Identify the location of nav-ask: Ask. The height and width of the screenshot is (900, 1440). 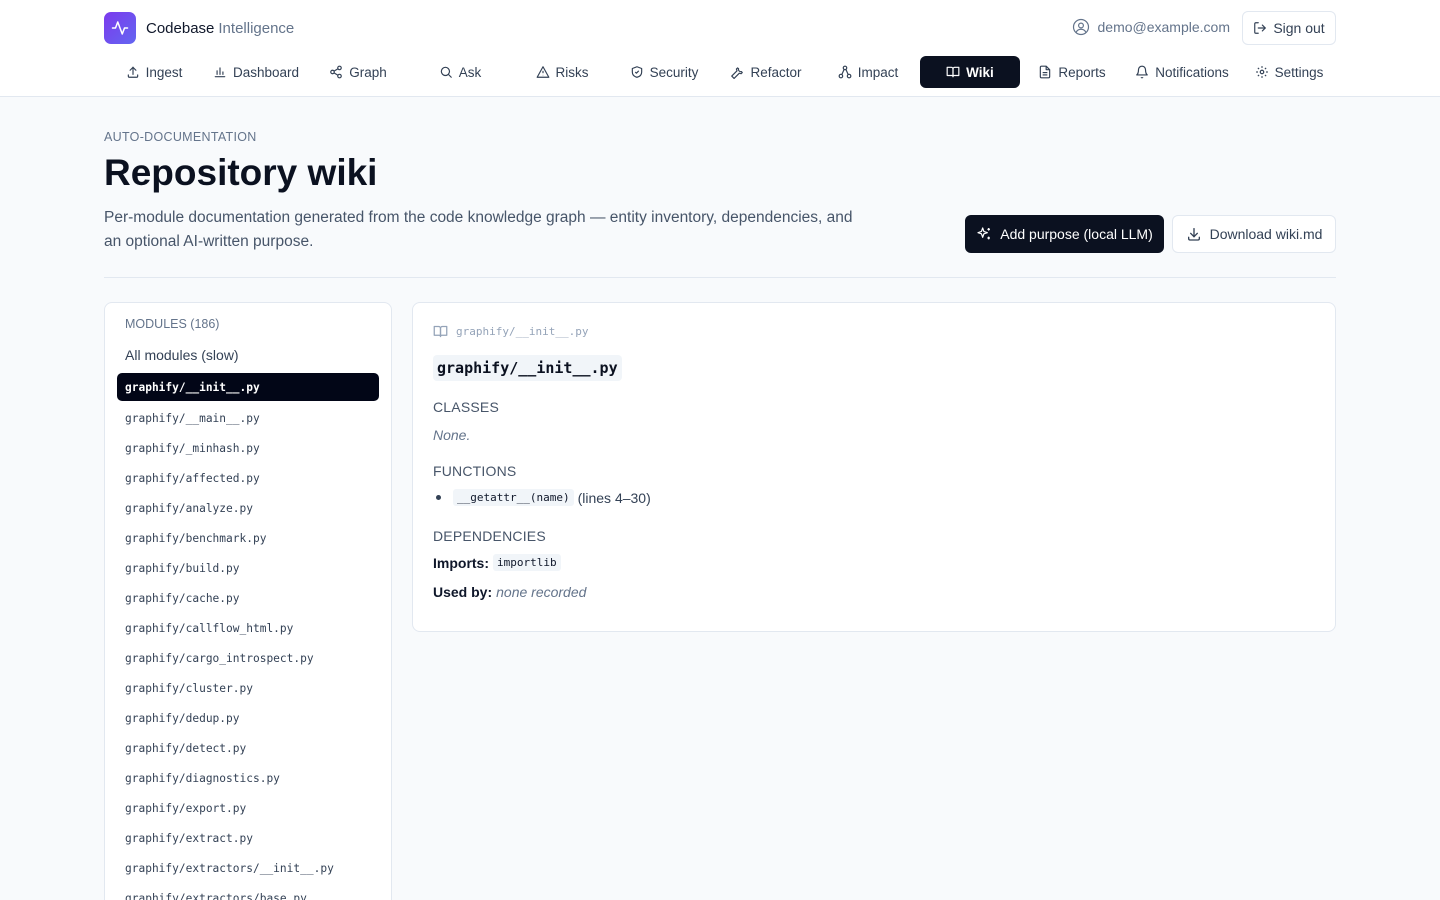
(460, 72).